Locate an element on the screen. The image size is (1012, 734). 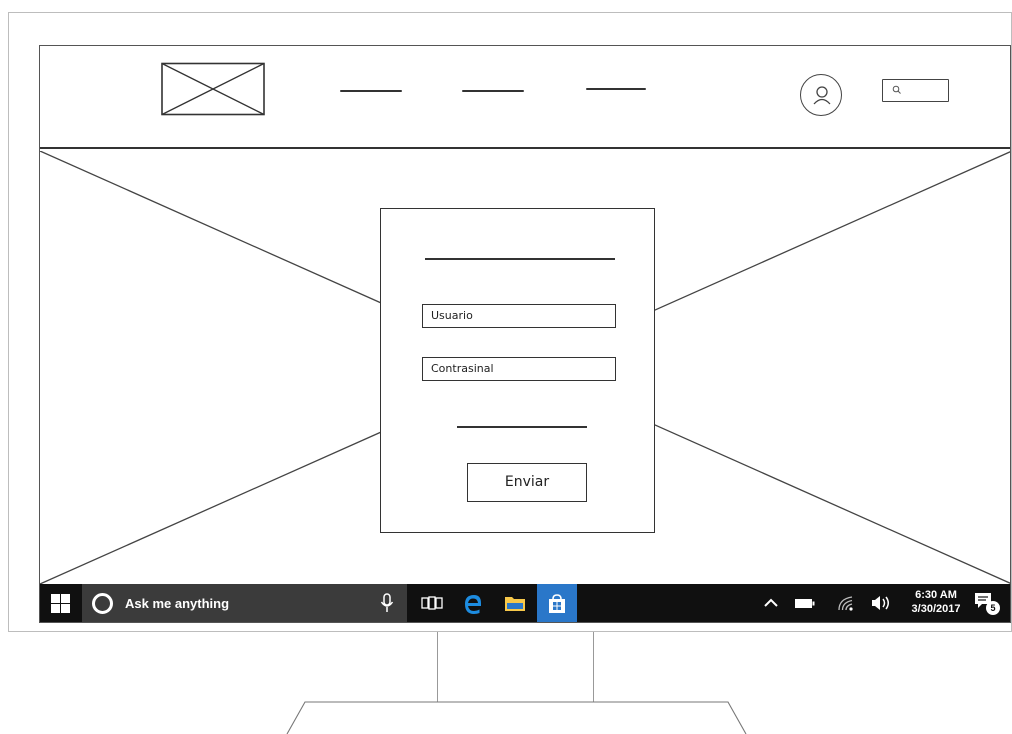
user-icon is located at coordinates (822, 95).